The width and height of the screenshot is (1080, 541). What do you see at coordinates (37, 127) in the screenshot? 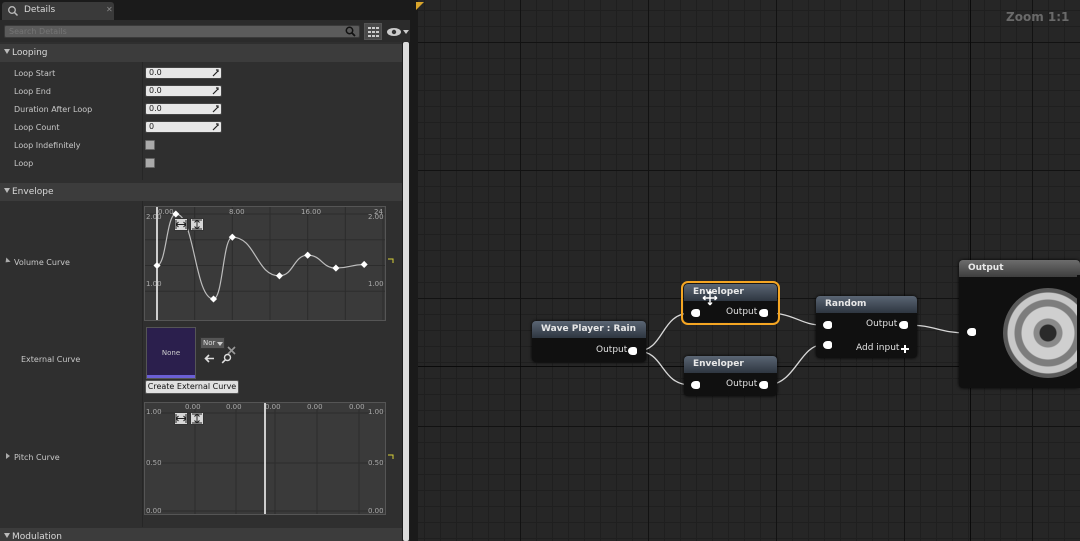
I see `property-label: Loop Count` at bounding box center [37, 127].